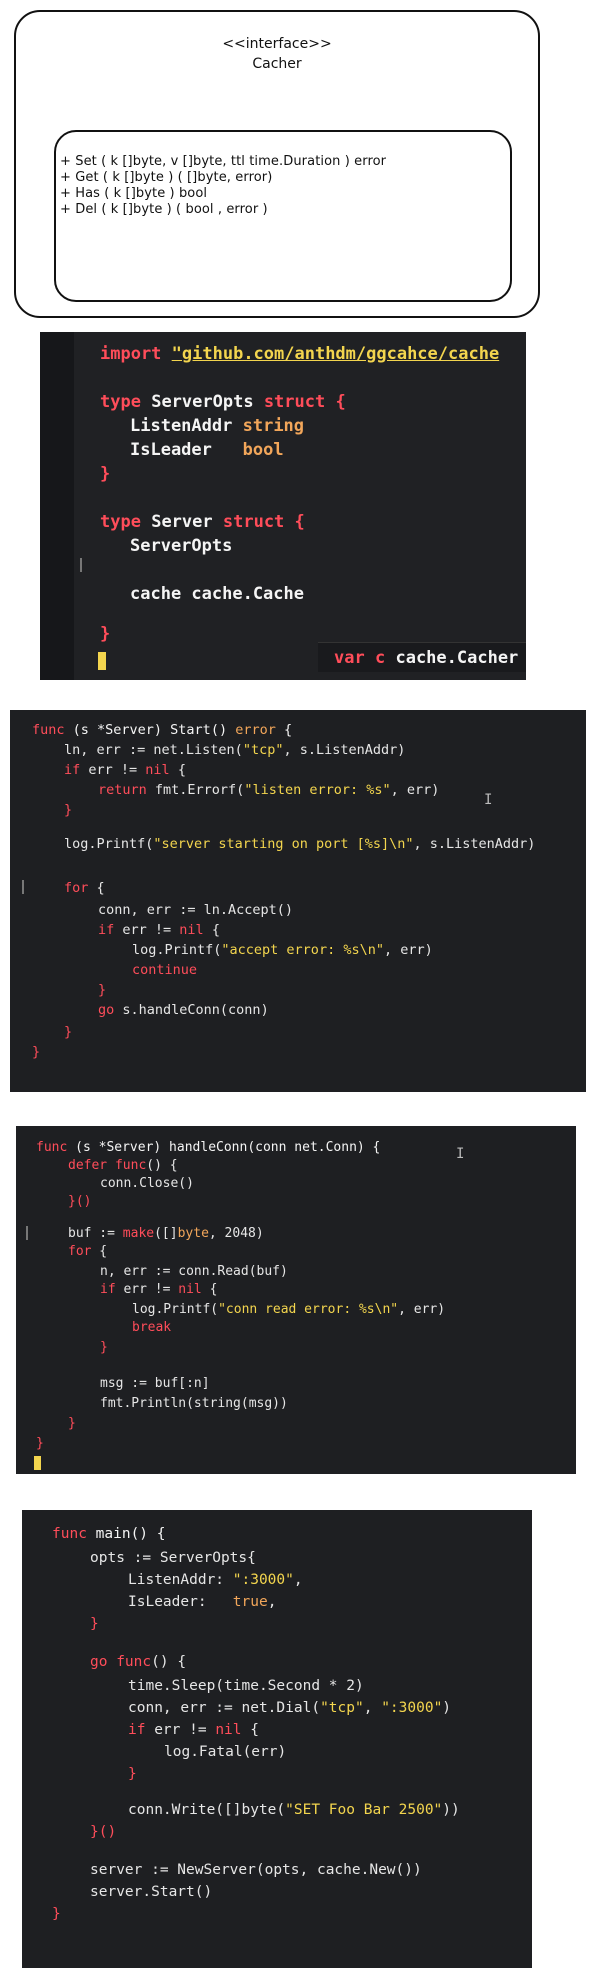  Describe the element at coordinates (256, 1870) in the screenshot. I see `code-line: server := NewServer(opts, cache.New())` at that location.